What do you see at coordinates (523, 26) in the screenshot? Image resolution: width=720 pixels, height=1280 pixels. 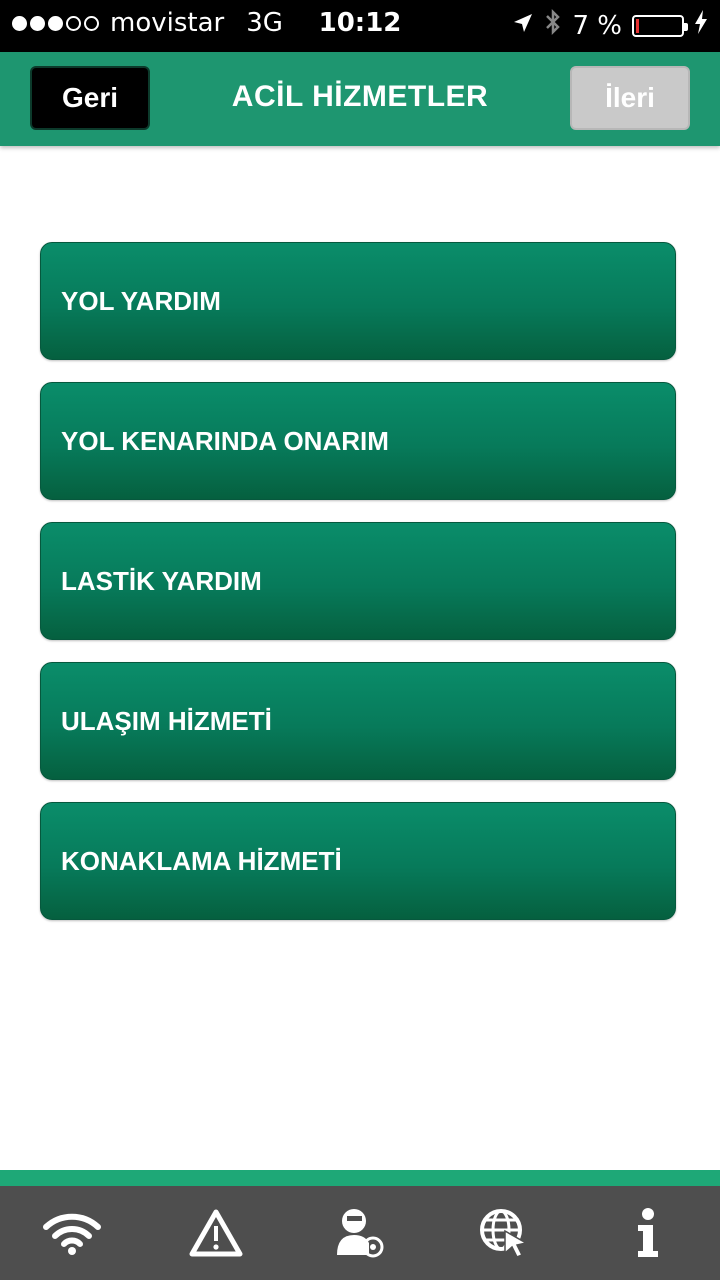 I see `location-arrow-icon` at bounding box center [523, 26].